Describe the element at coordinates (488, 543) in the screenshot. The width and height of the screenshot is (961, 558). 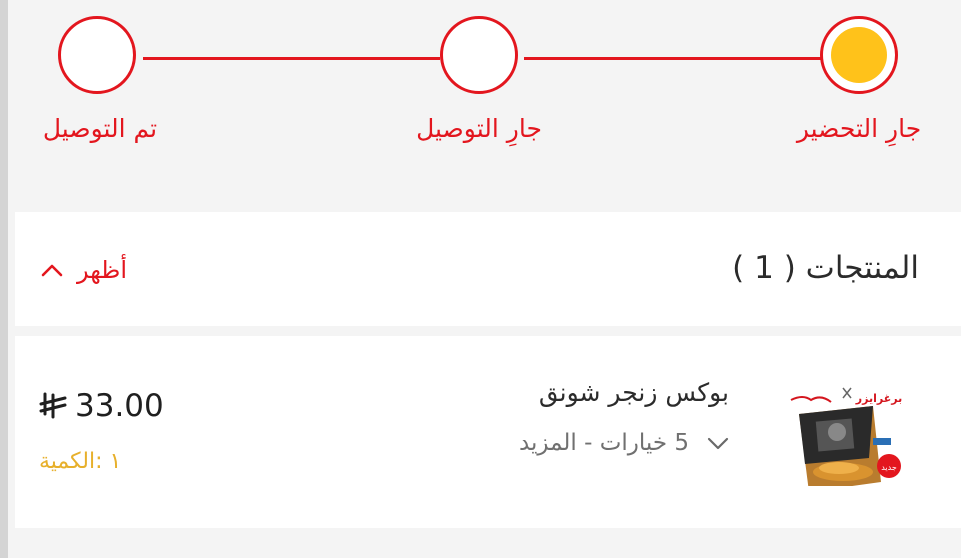
I see `bottom-divider` at that location.